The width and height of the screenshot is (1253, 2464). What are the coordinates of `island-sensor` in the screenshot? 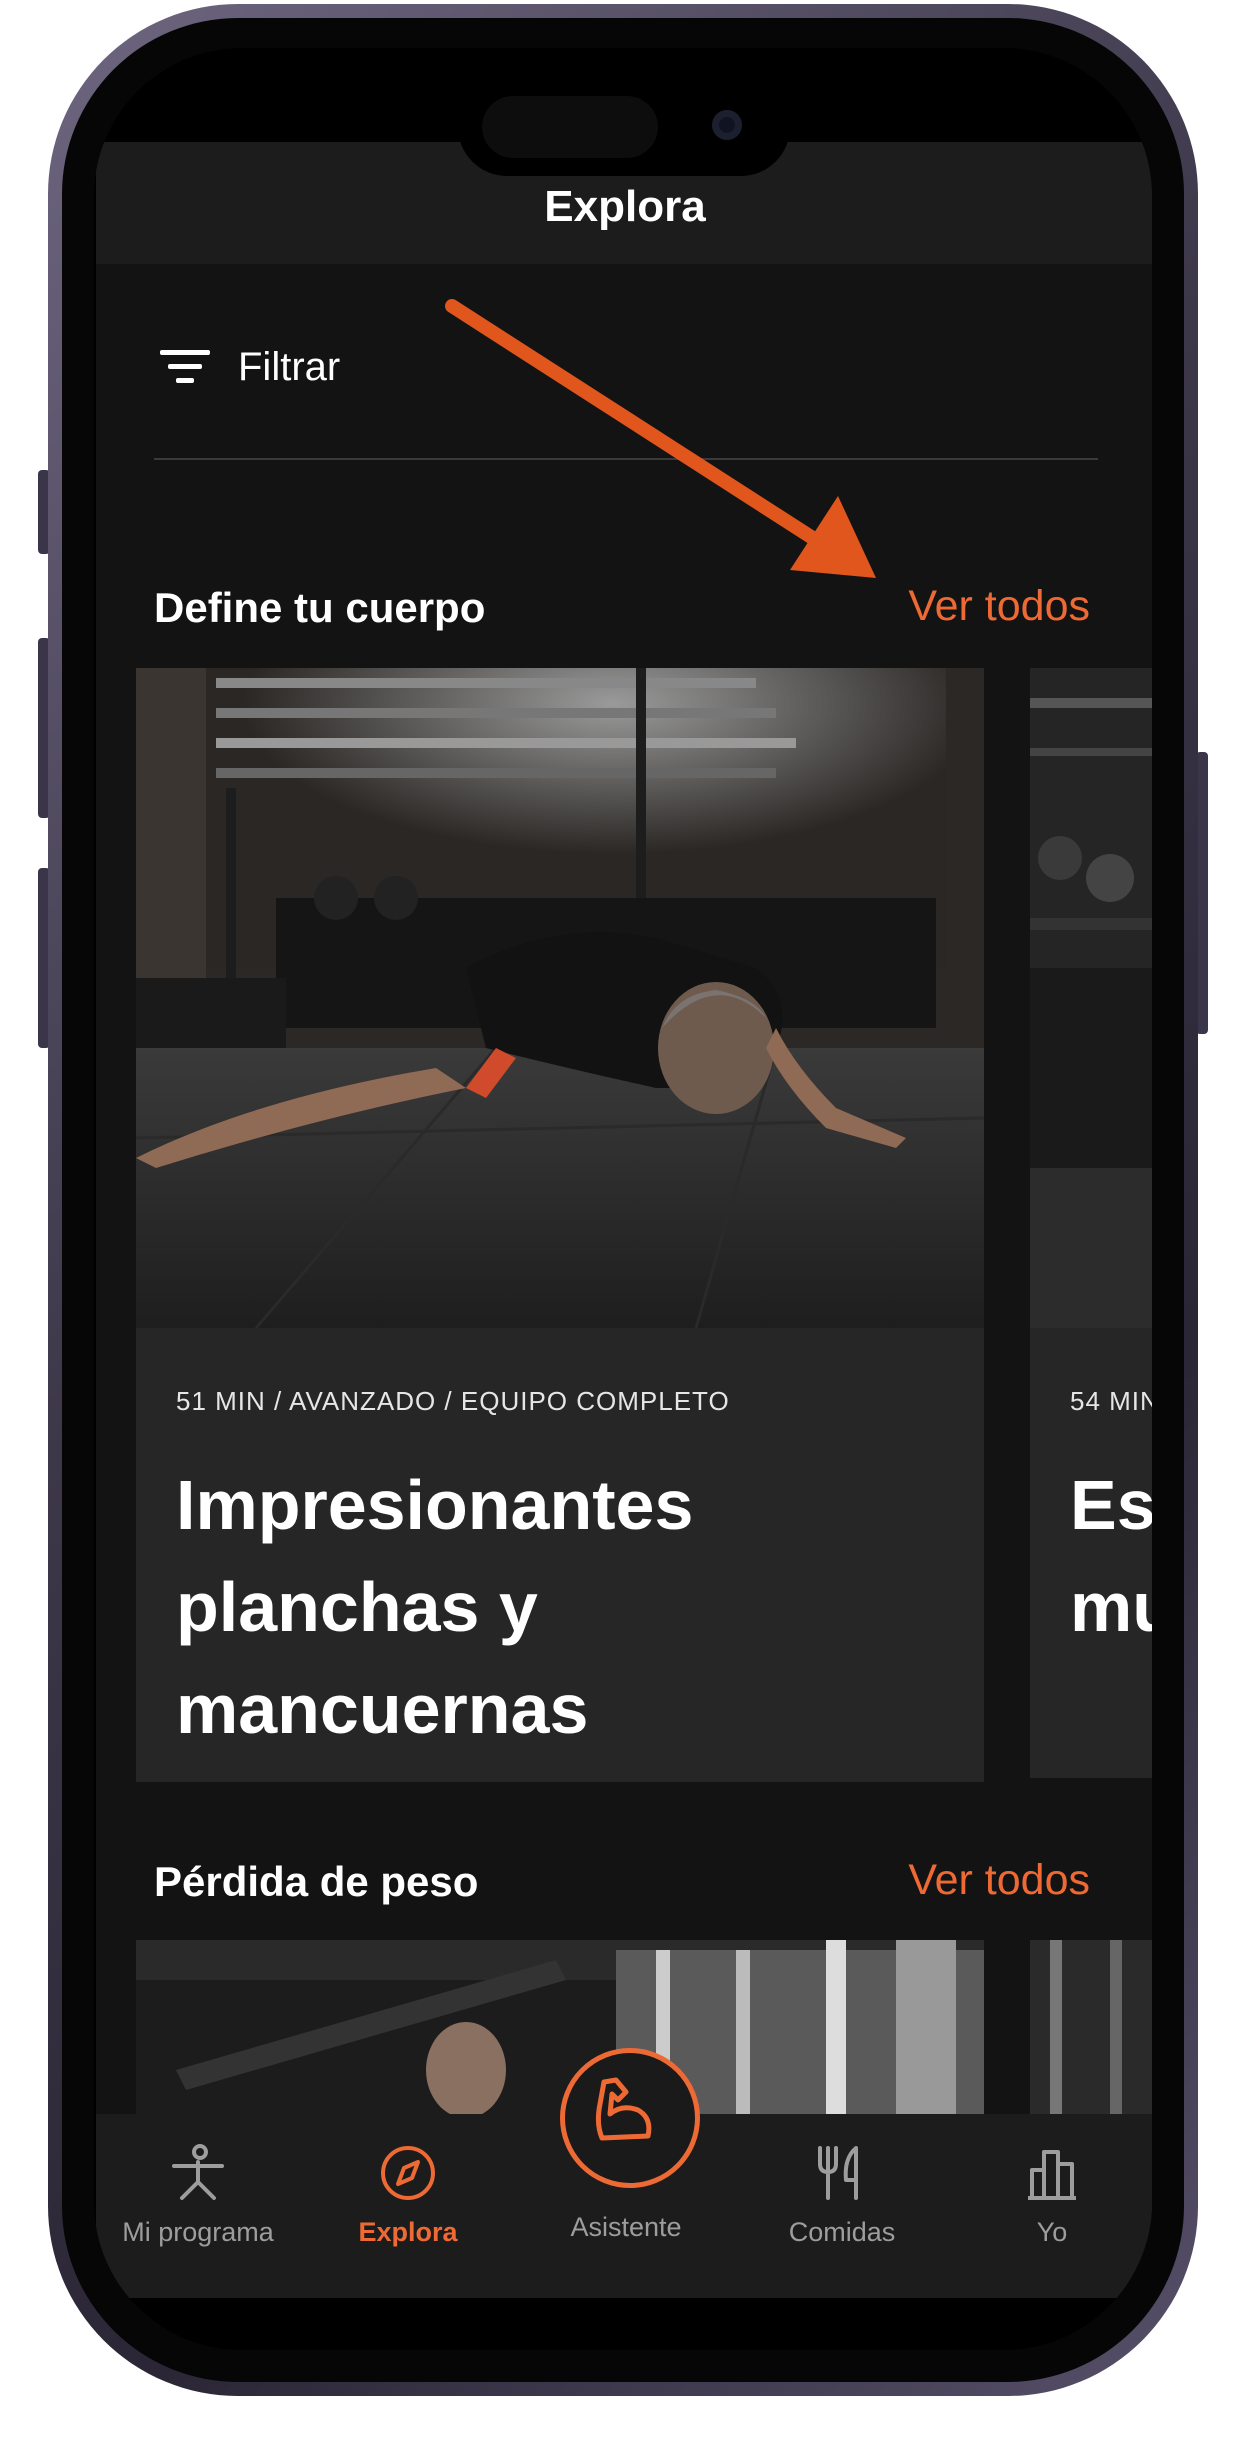 It's located at (570, 127).